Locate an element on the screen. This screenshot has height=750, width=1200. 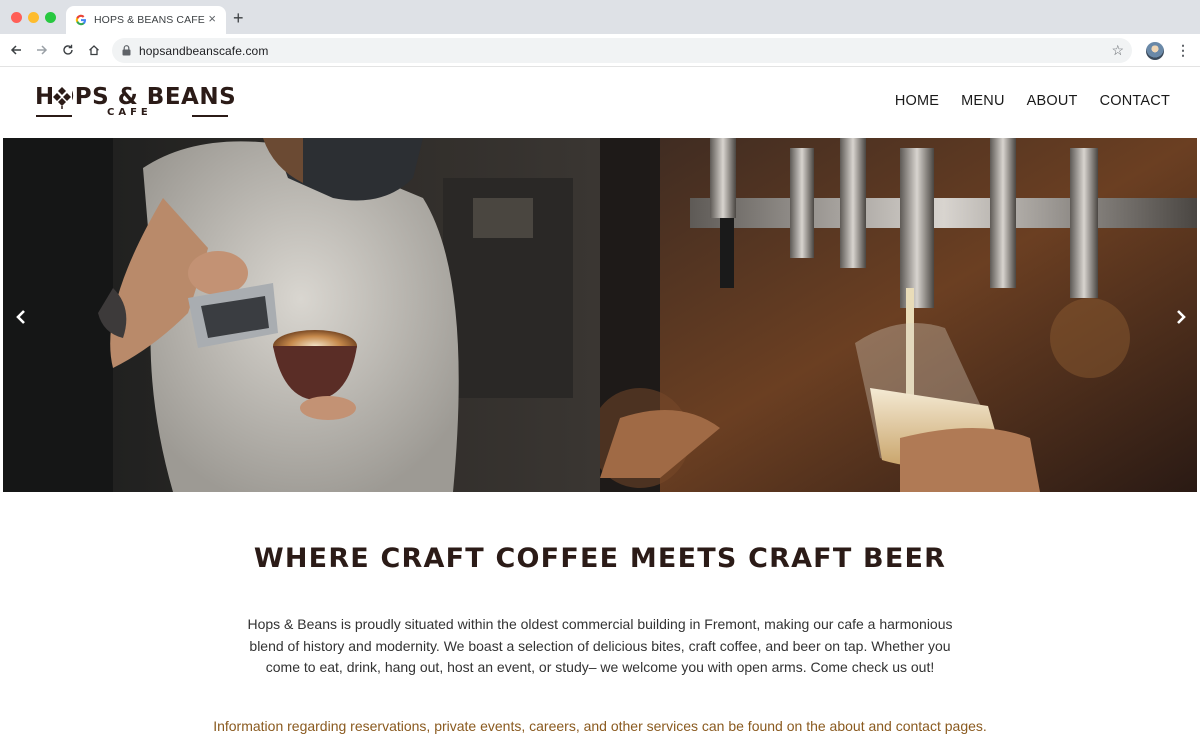
profile-avatar is located at coordinates (1155, 51).